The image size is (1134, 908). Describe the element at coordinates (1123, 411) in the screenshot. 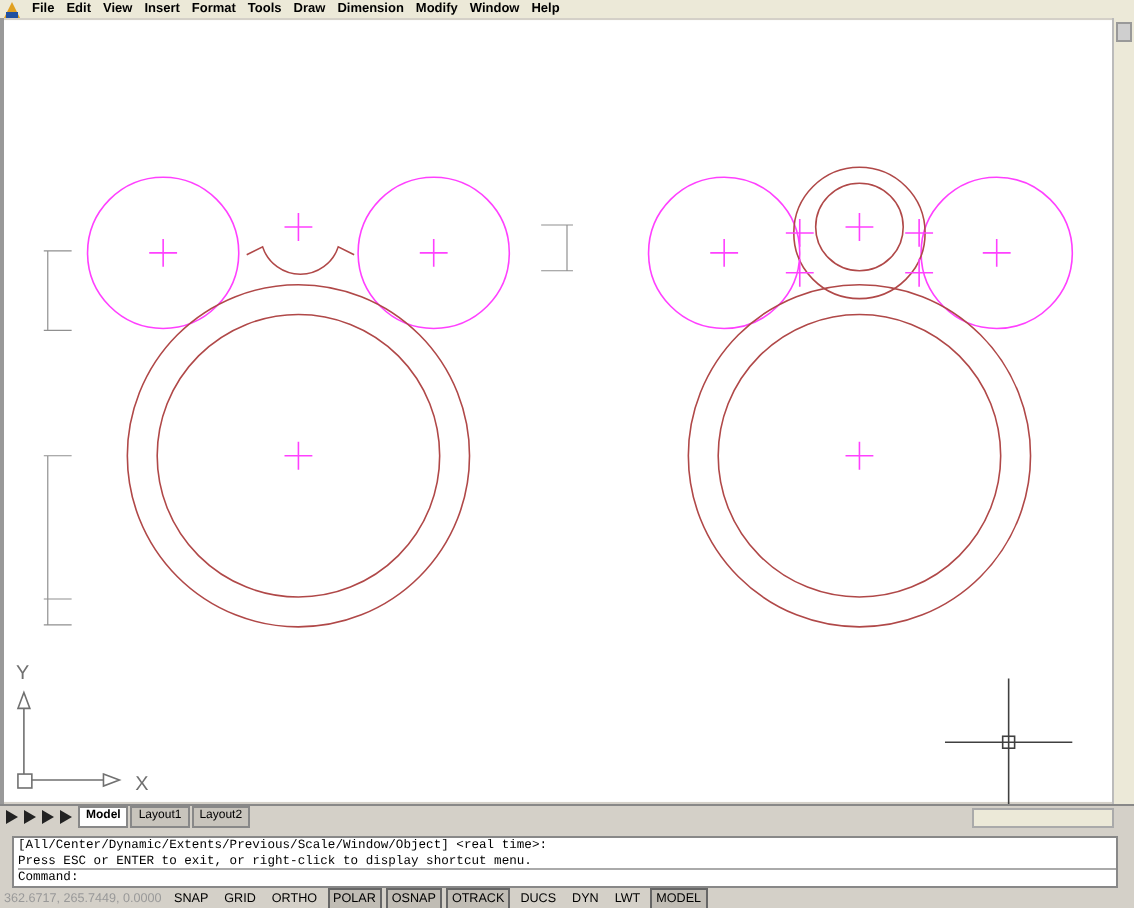

I see `vertical-scrollbar` at that location.